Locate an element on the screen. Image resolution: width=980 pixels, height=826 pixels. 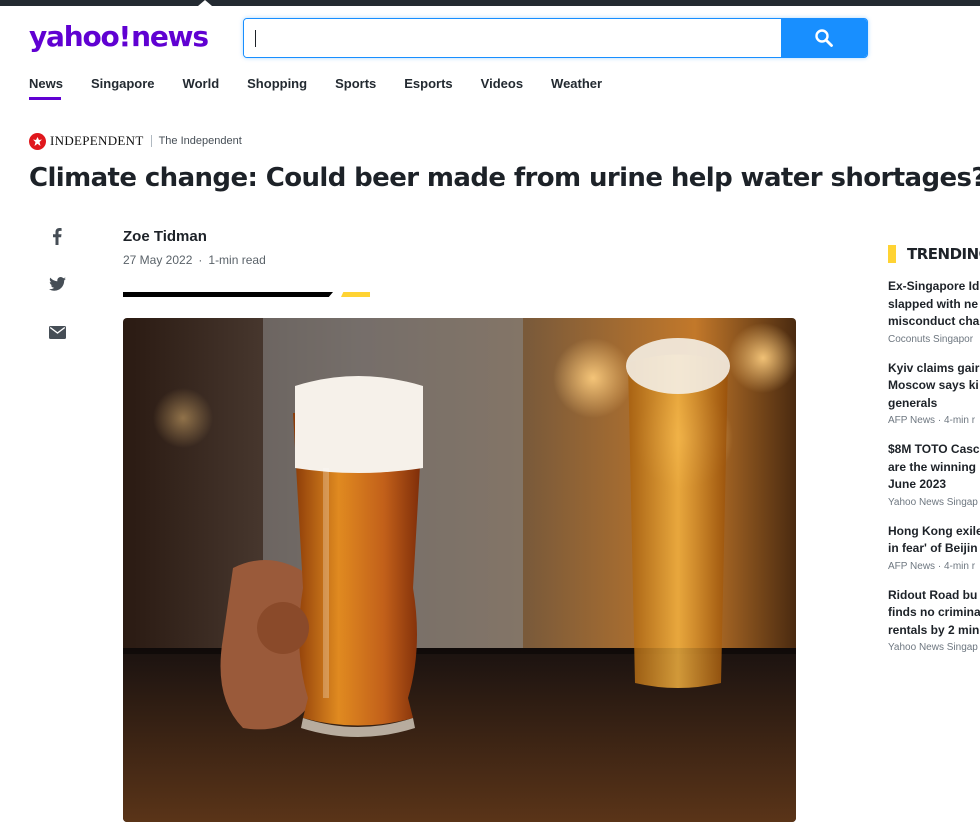
logo-news-text: news is located at coordinates (170, 36).